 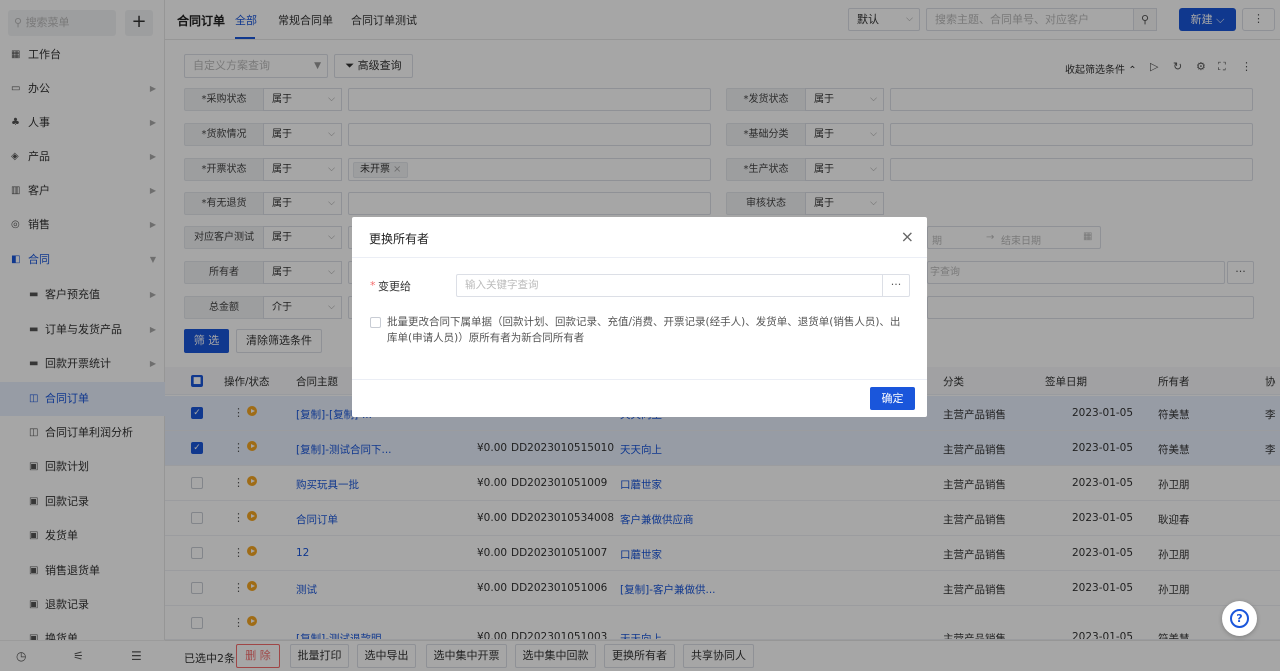 I want to click on batch-change-checkbox, so click(x=375, y=322).